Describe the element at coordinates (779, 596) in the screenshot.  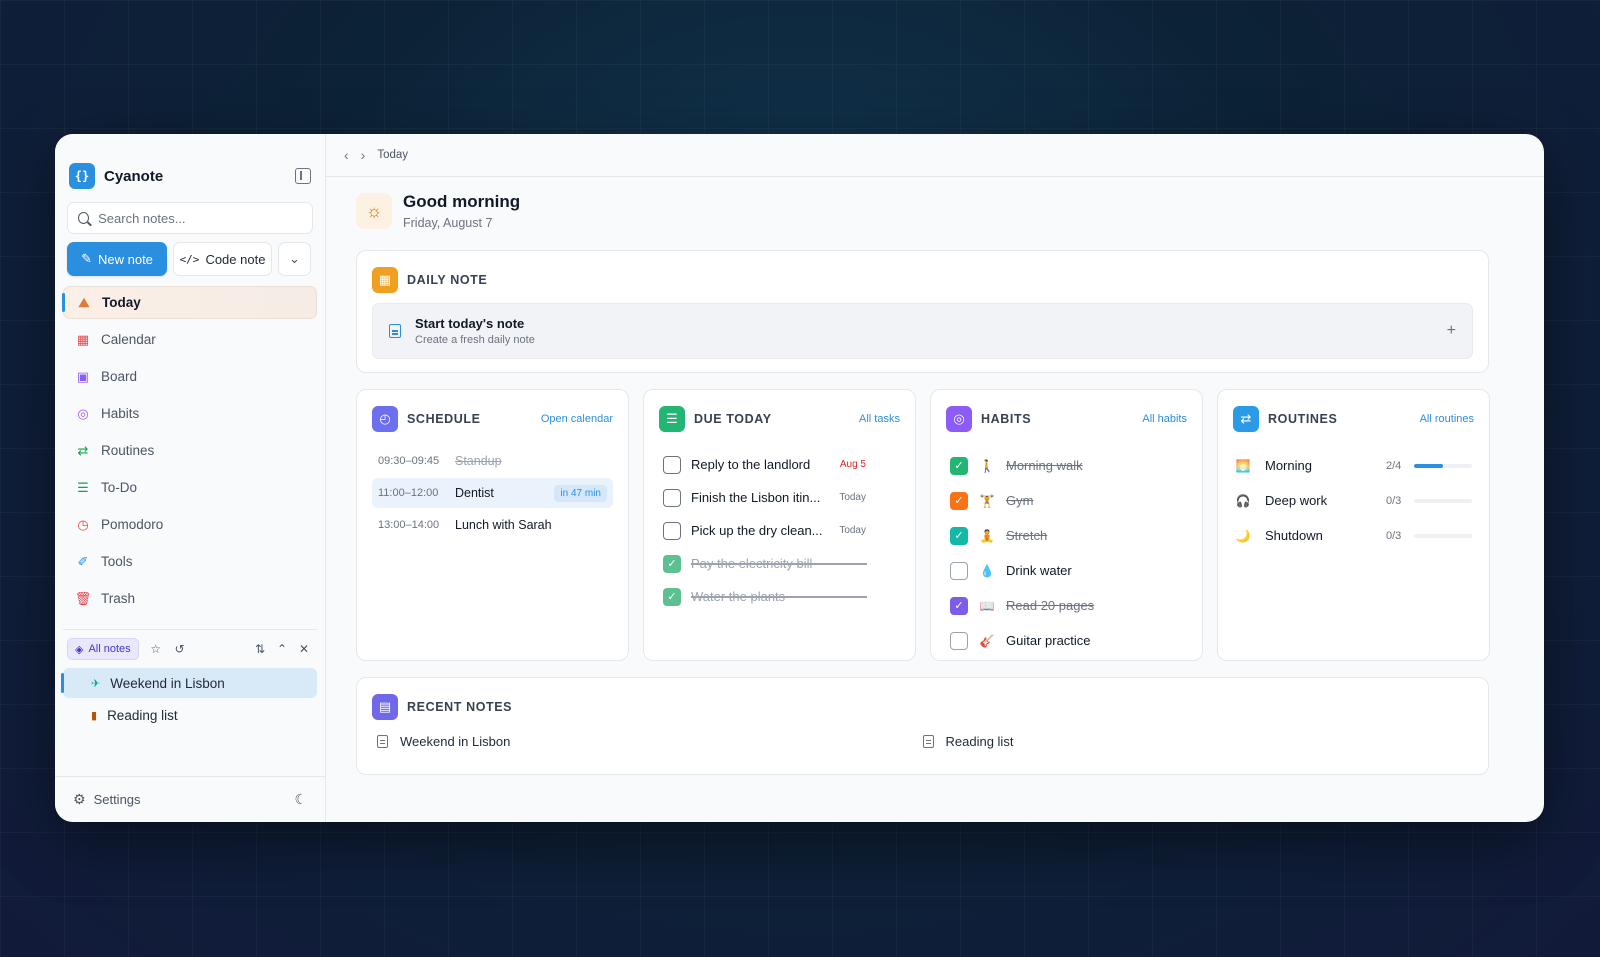
I see `task-item-done: ✓ Water the plants` at that location.